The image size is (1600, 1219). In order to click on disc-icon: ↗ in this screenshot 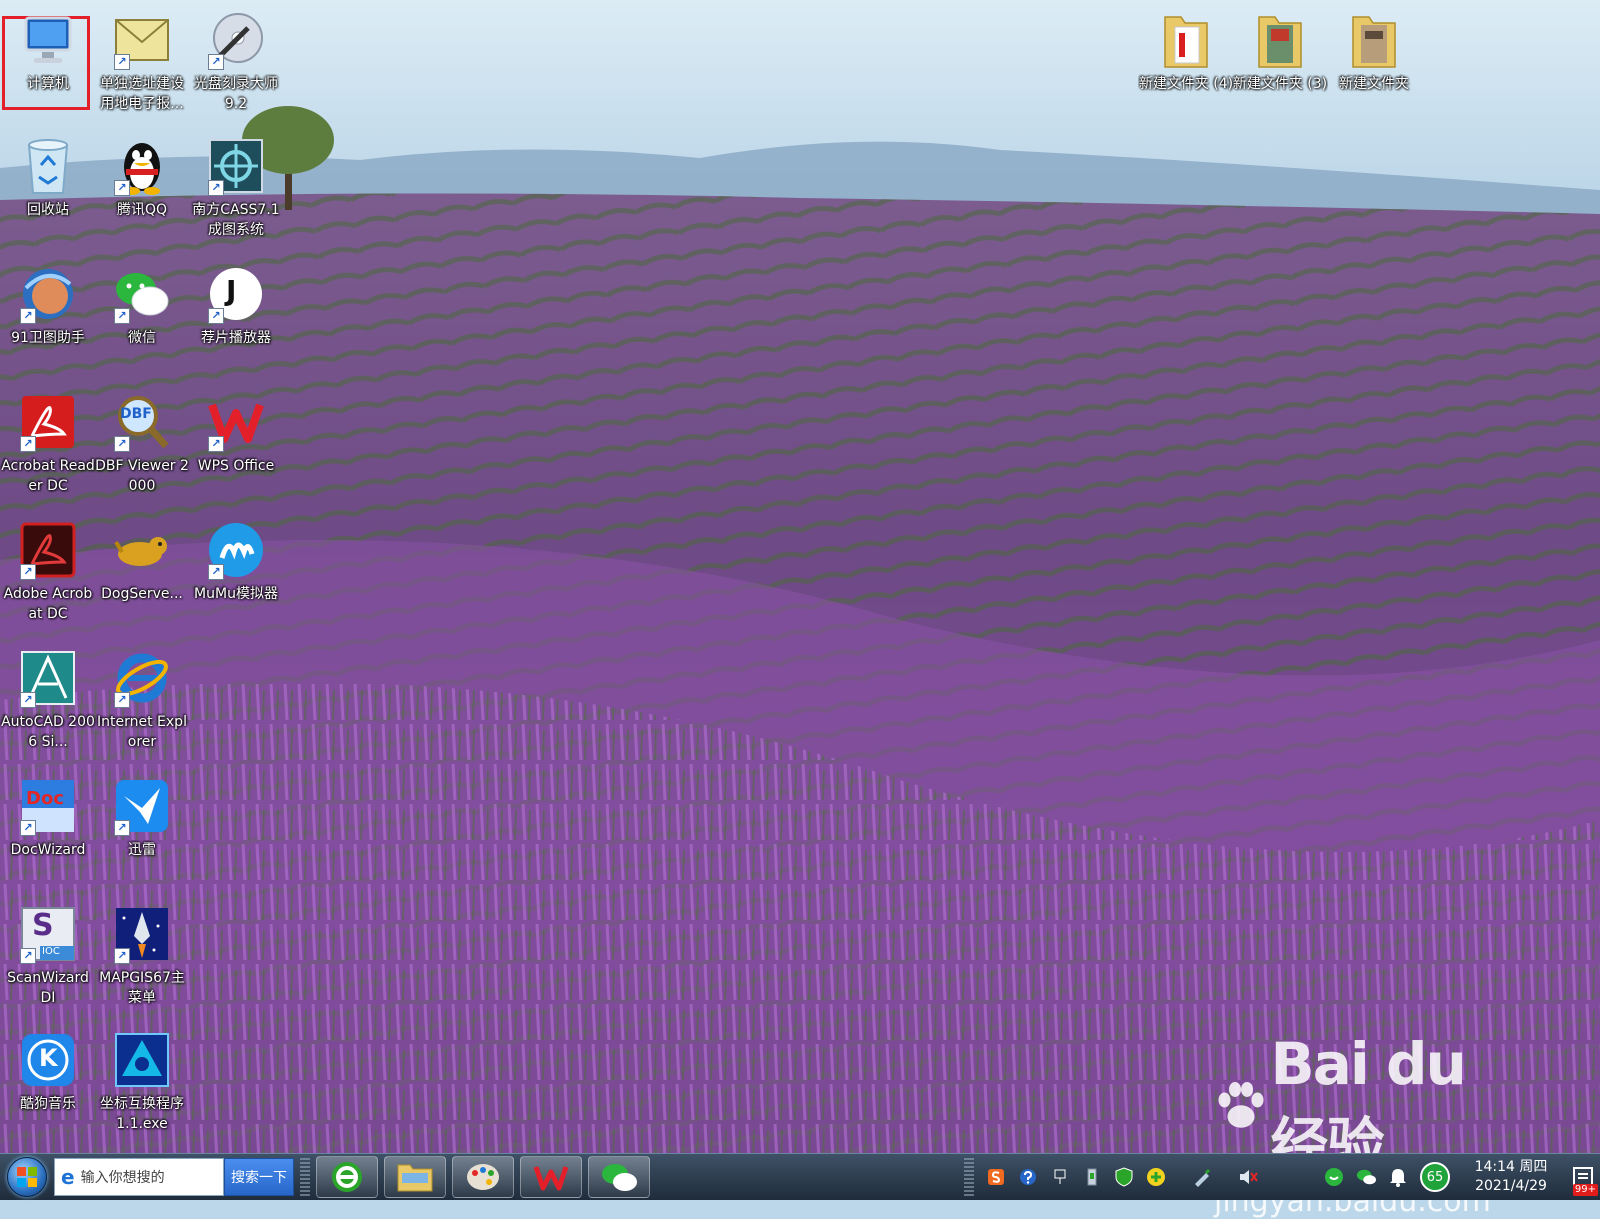, I will do `click(236, 40)`.